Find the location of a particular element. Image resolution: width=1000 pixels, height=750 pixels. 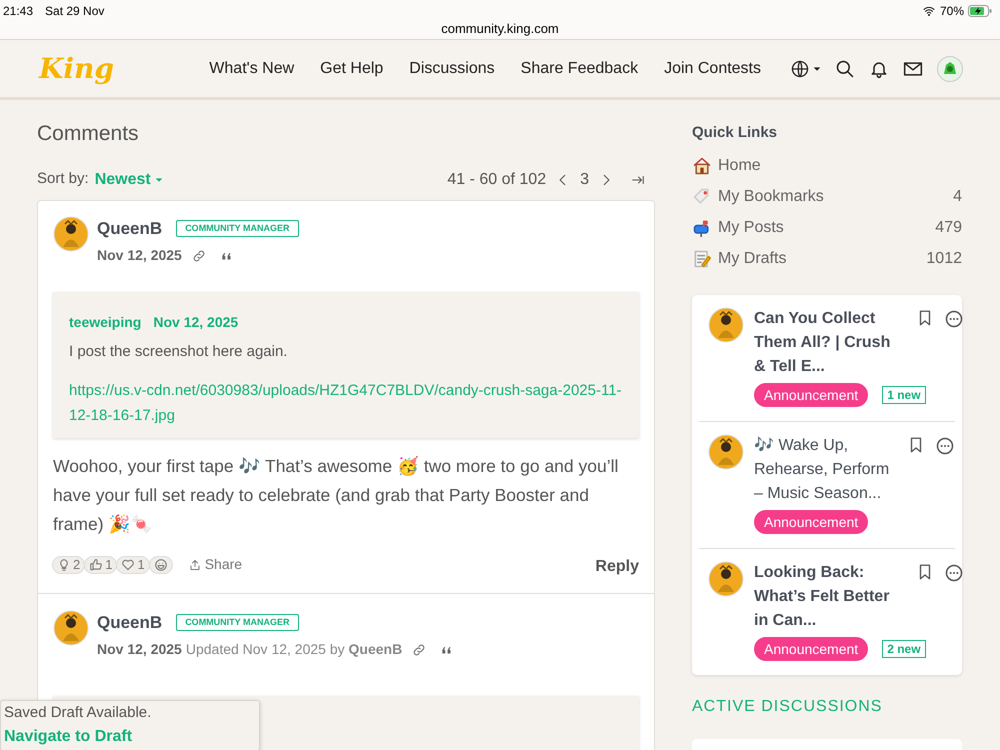

laughing-face-icon is located at coordinates (161, 565).